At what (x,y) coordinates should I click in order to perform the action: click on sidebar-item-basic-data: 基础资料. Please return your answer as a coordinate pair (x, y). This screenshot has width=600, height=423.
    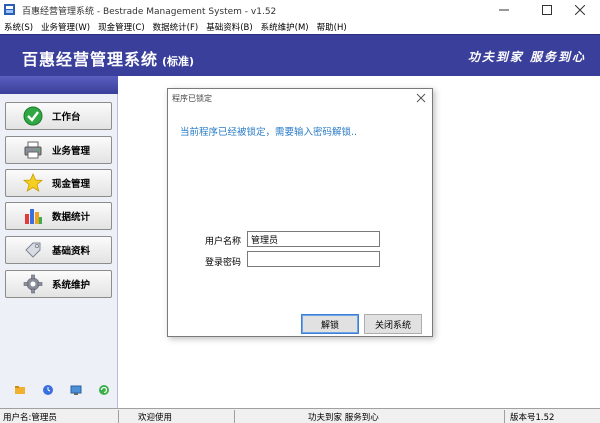
    Looking at the image, I should click on (58, 250).